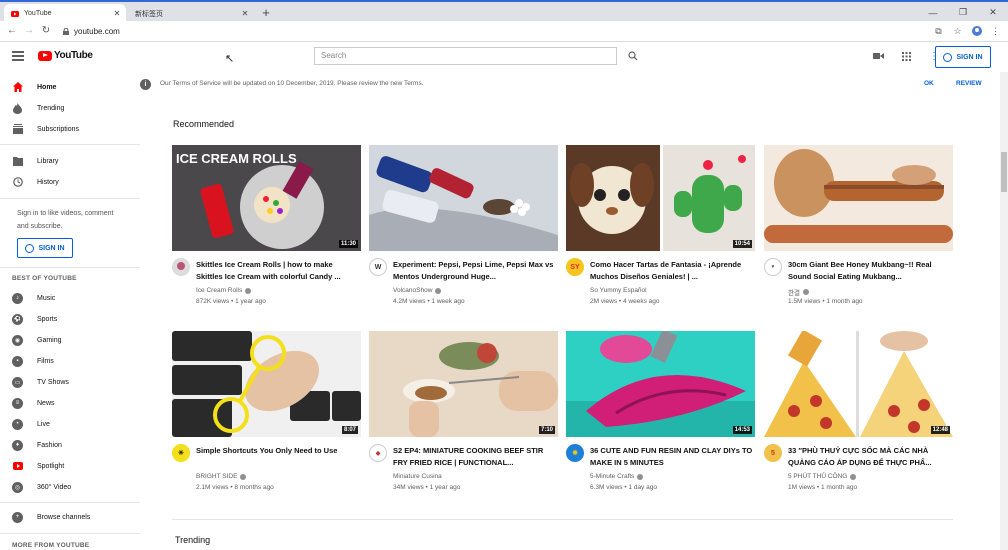 The image size is (1008, 550). What do you see at coordinates (794, 292) in the screenshot?
I see `channel-name: 한결` at bounding box center [794, 292].